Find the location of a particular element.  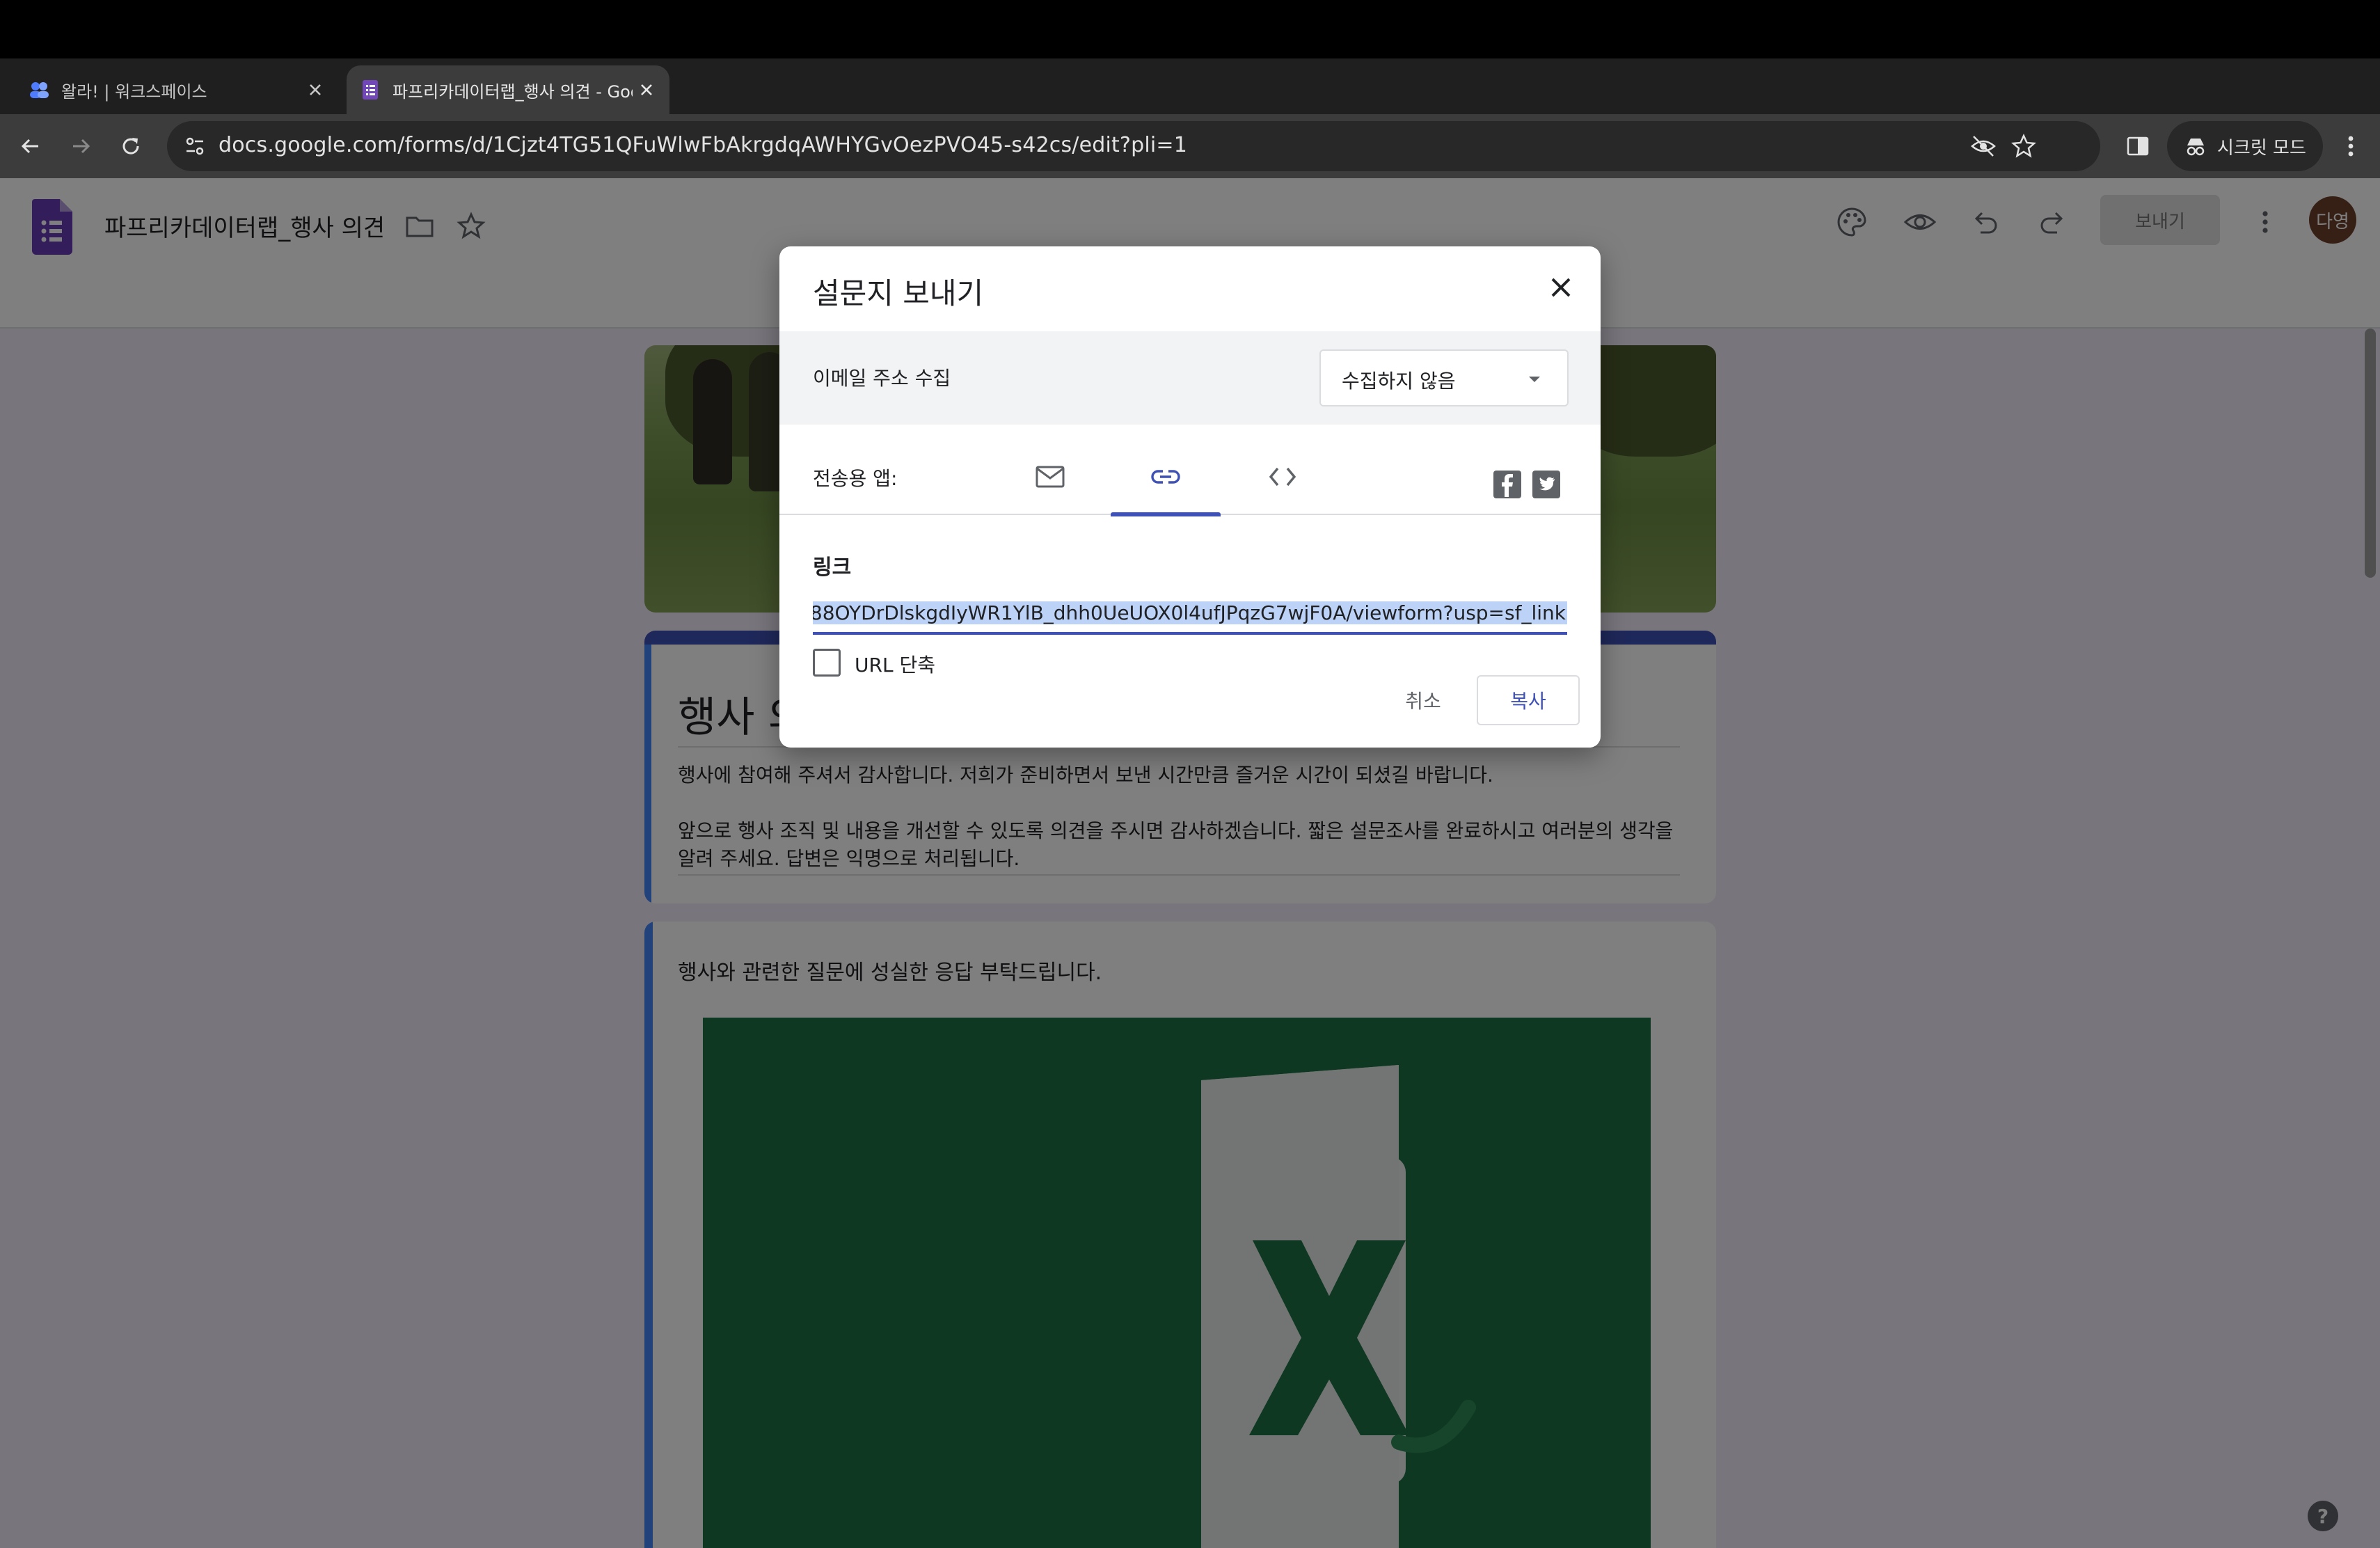

email-collection-label: 이메일 주소 수집 is located at coordinates (882, 378).